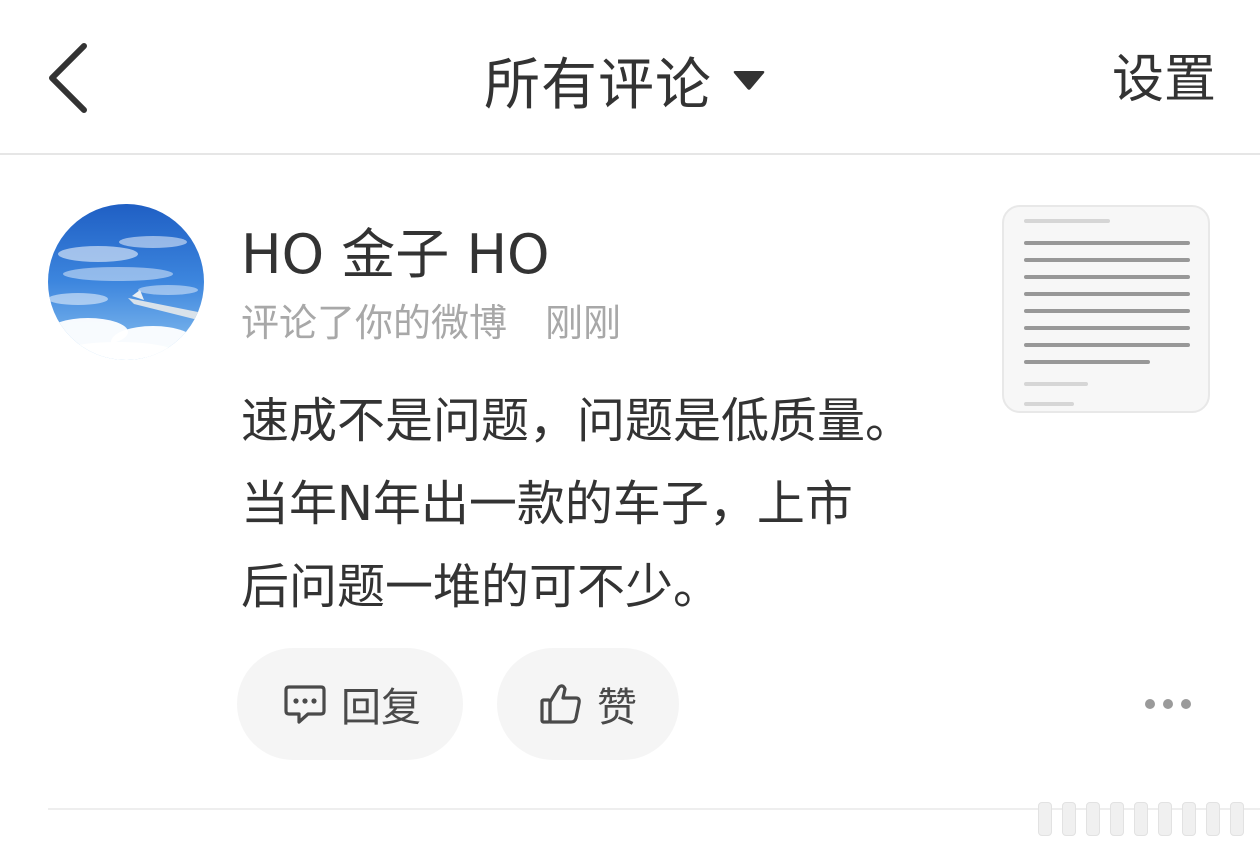 The width and height of the screenshot is (1260, 849). What do you see at coordinates (1164, 80) in the screenshot?
I see `settings-button: 设置` at bounding box center [1164, 80].